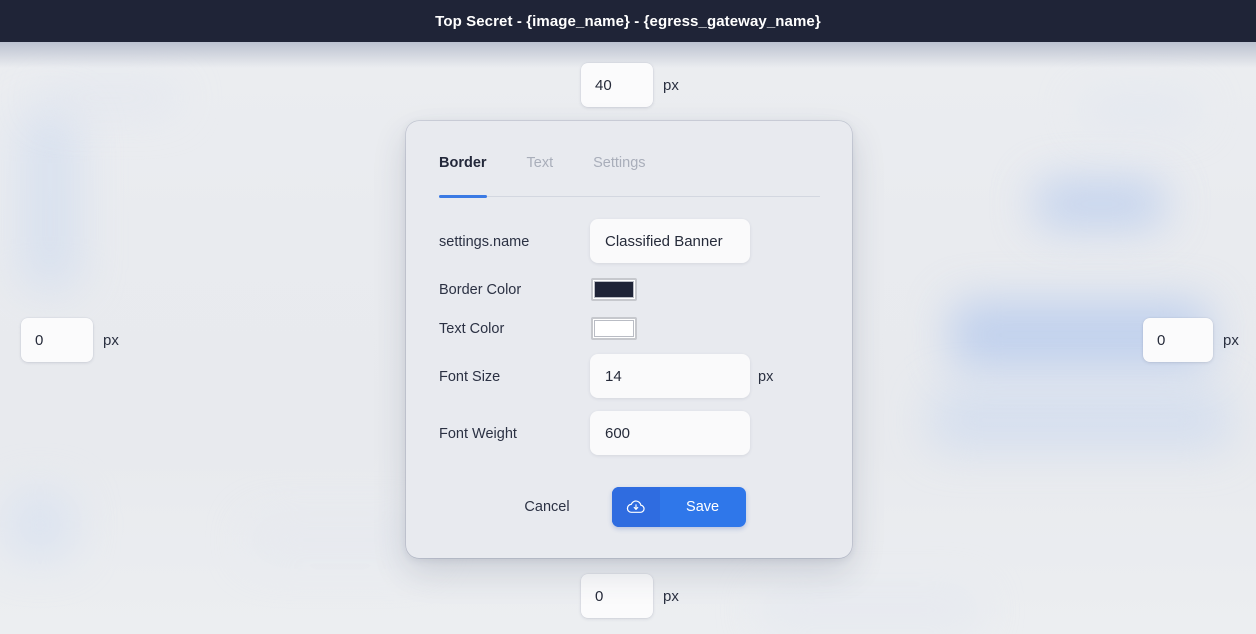  What do you see at coordinates (703, 507) in the screenshot?
I see `save-button-label: Save` at bounding box center [703, 507].